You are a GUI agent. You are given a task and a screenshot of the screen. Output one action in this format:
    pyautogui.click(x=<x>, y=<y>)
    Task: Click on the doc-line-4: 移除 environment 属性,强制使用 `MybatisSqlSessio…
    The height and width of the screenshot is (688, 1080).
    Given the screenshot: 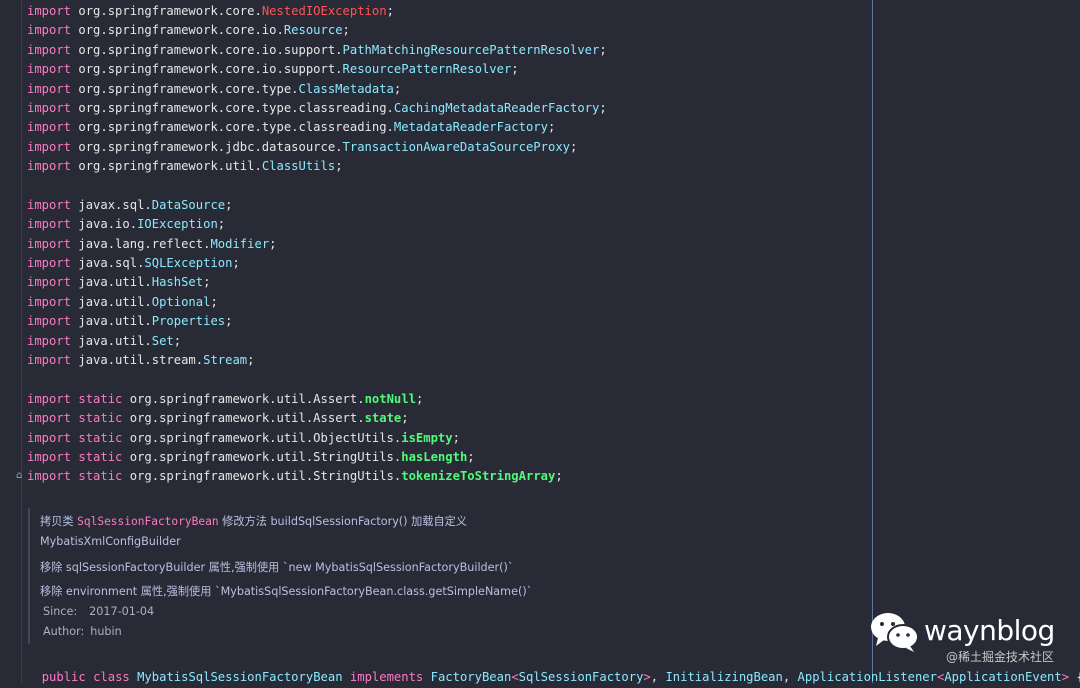 What is the action you would take?
    pyautogui.click(x=286, y=591)
    